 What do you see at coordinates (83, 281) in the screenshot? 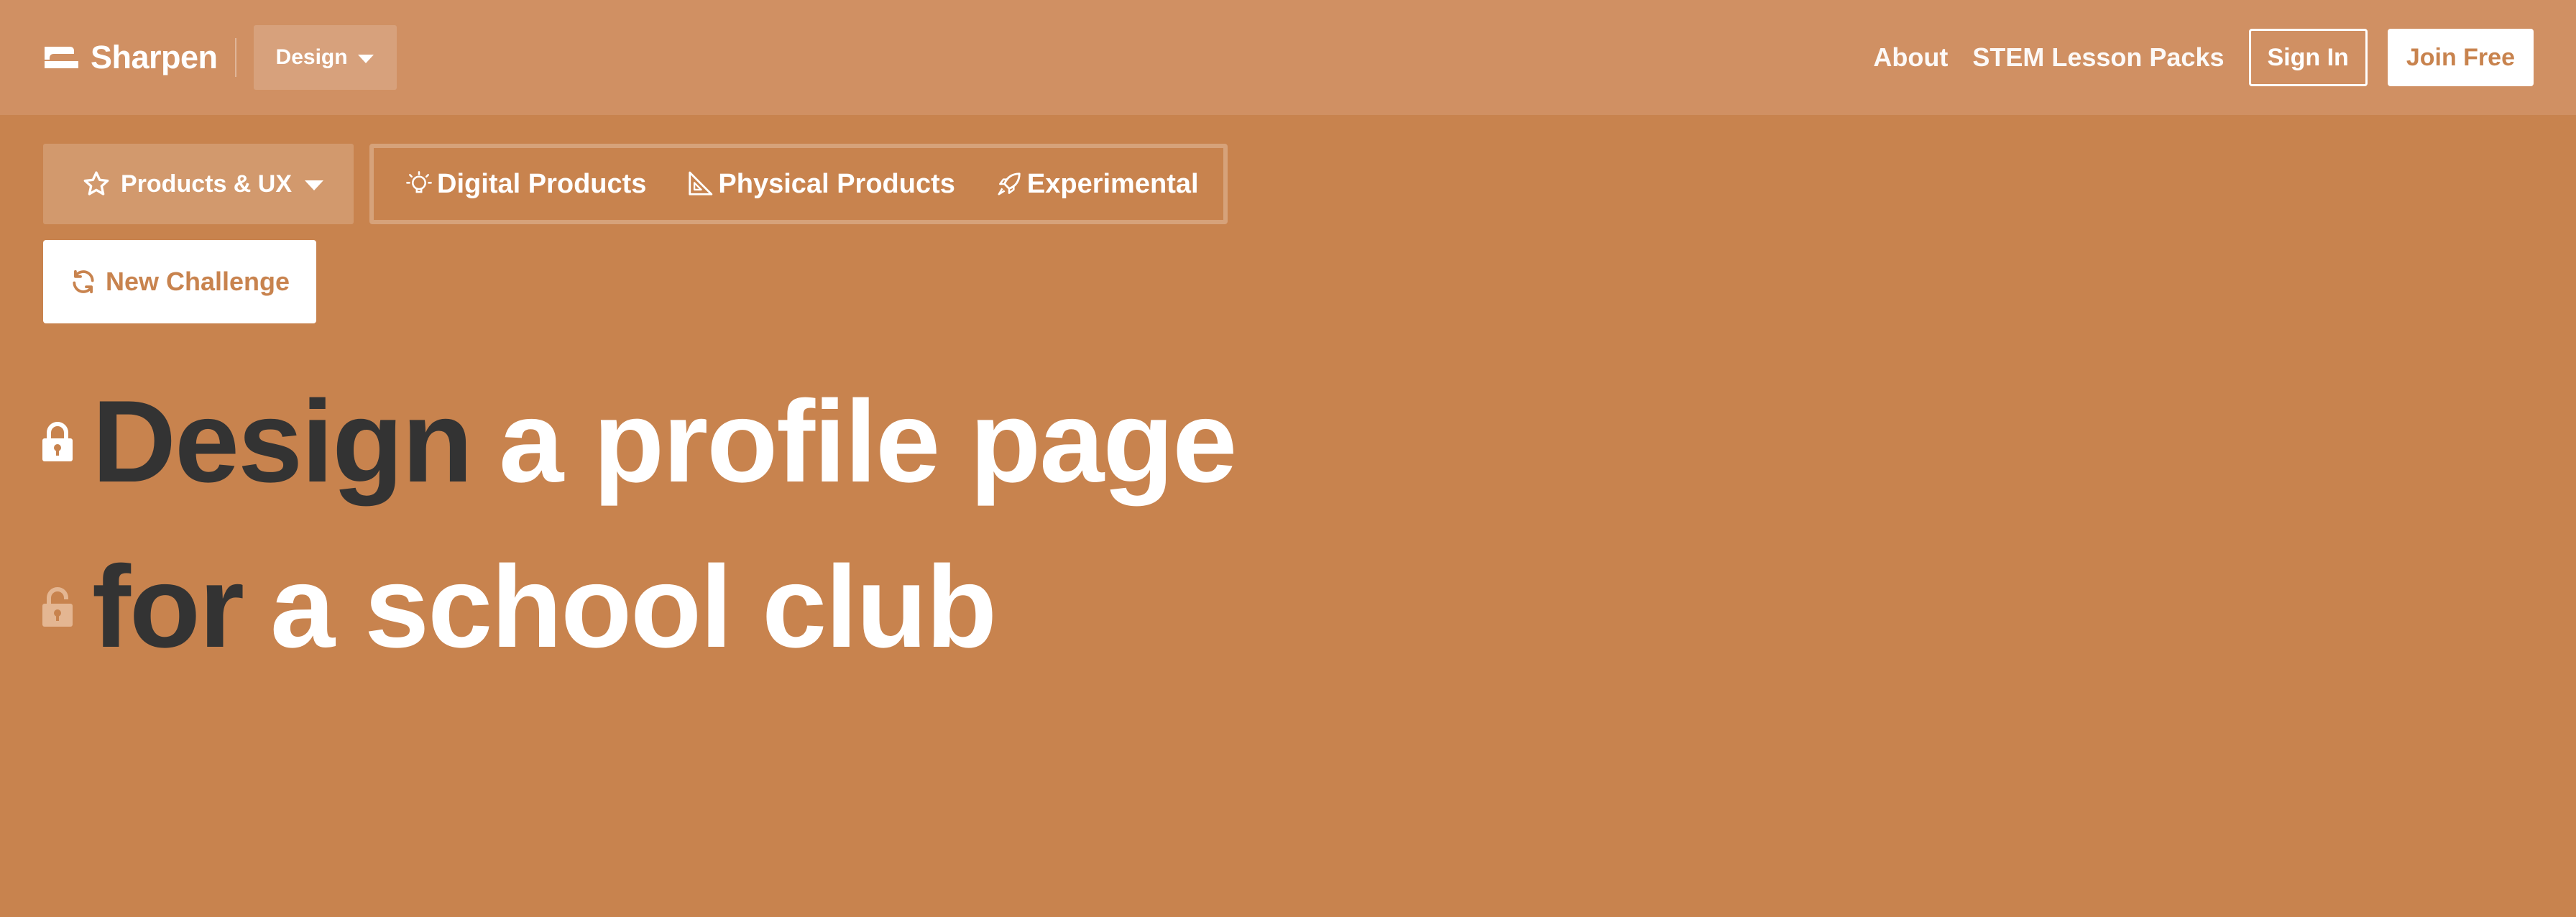
I see `refresh-icon` at bounding box center [83, 281].